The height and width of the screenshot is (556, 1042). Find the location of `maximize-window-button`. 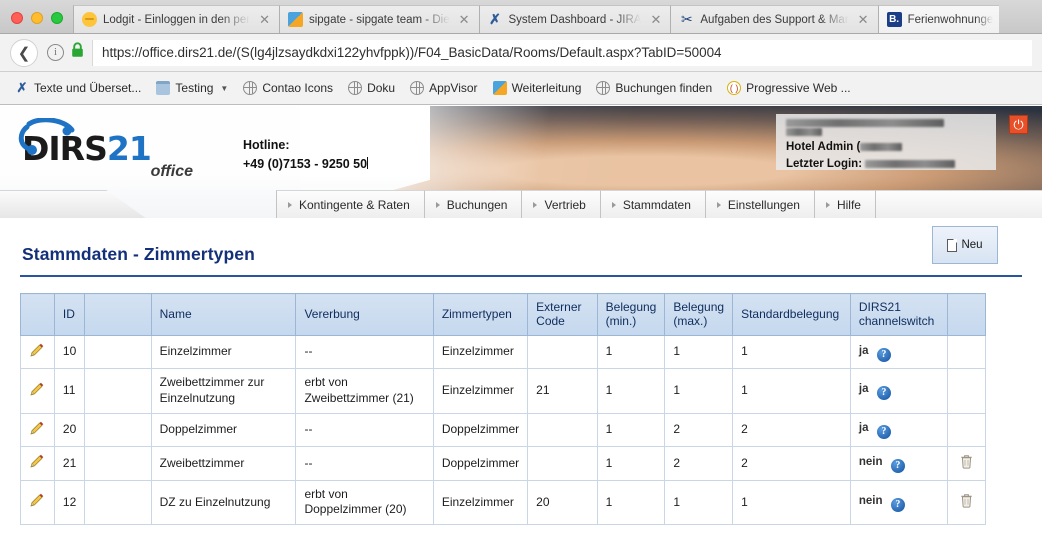

maximize-window-button is located at coordinates (57, 18).